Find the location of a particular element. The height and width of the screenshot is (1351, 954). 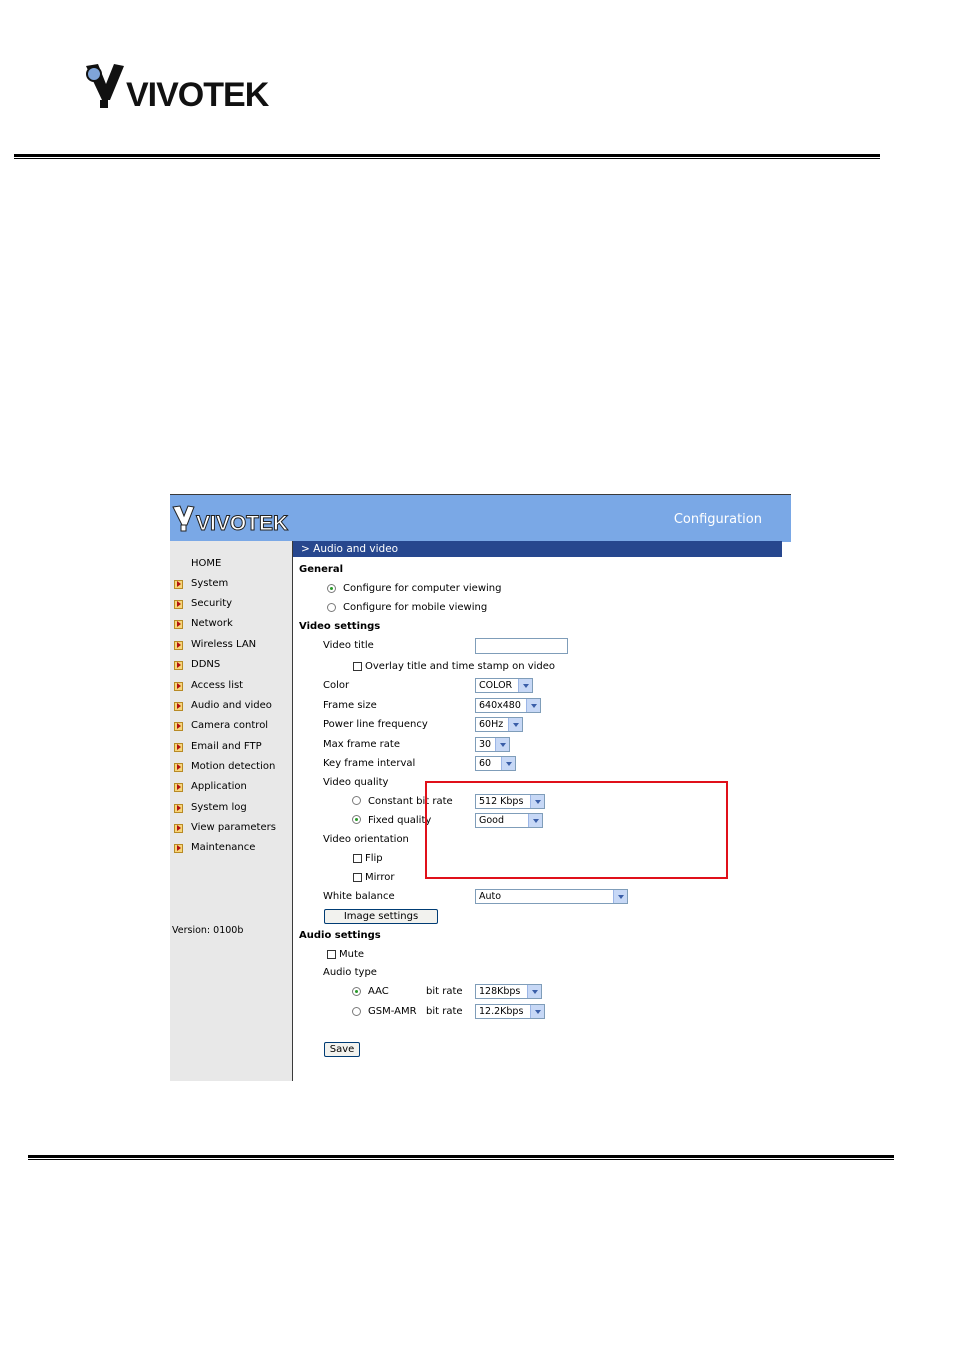

bottom-divider is located at coordinates (461, 1157).